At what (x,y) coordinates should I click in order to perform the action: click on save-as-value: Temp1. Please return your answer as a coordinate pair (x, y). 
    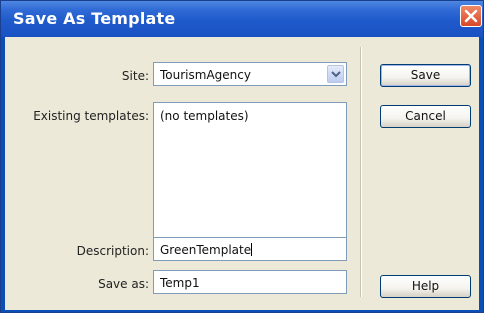
    Looking at the image, I should click on (180, 283).